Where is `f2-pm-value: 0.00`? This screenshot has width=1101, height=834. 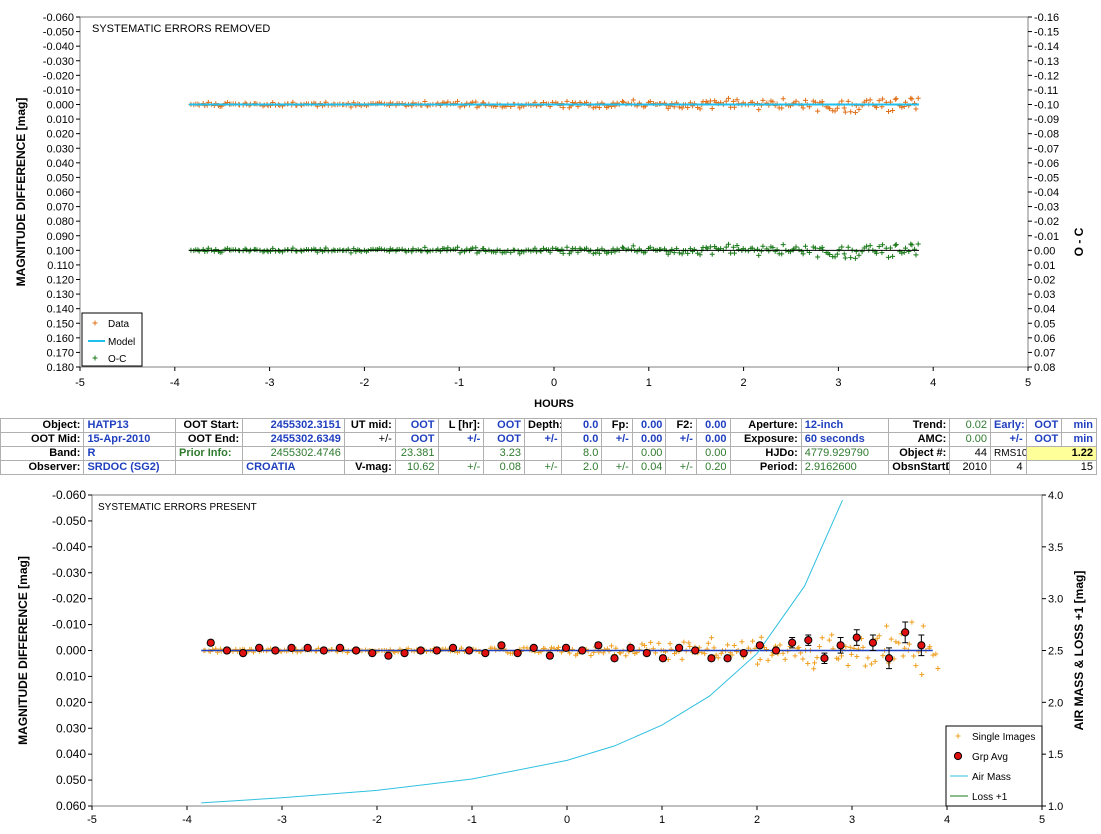 f2-pm-value: 0.00 is located at coordinates (713, 439).